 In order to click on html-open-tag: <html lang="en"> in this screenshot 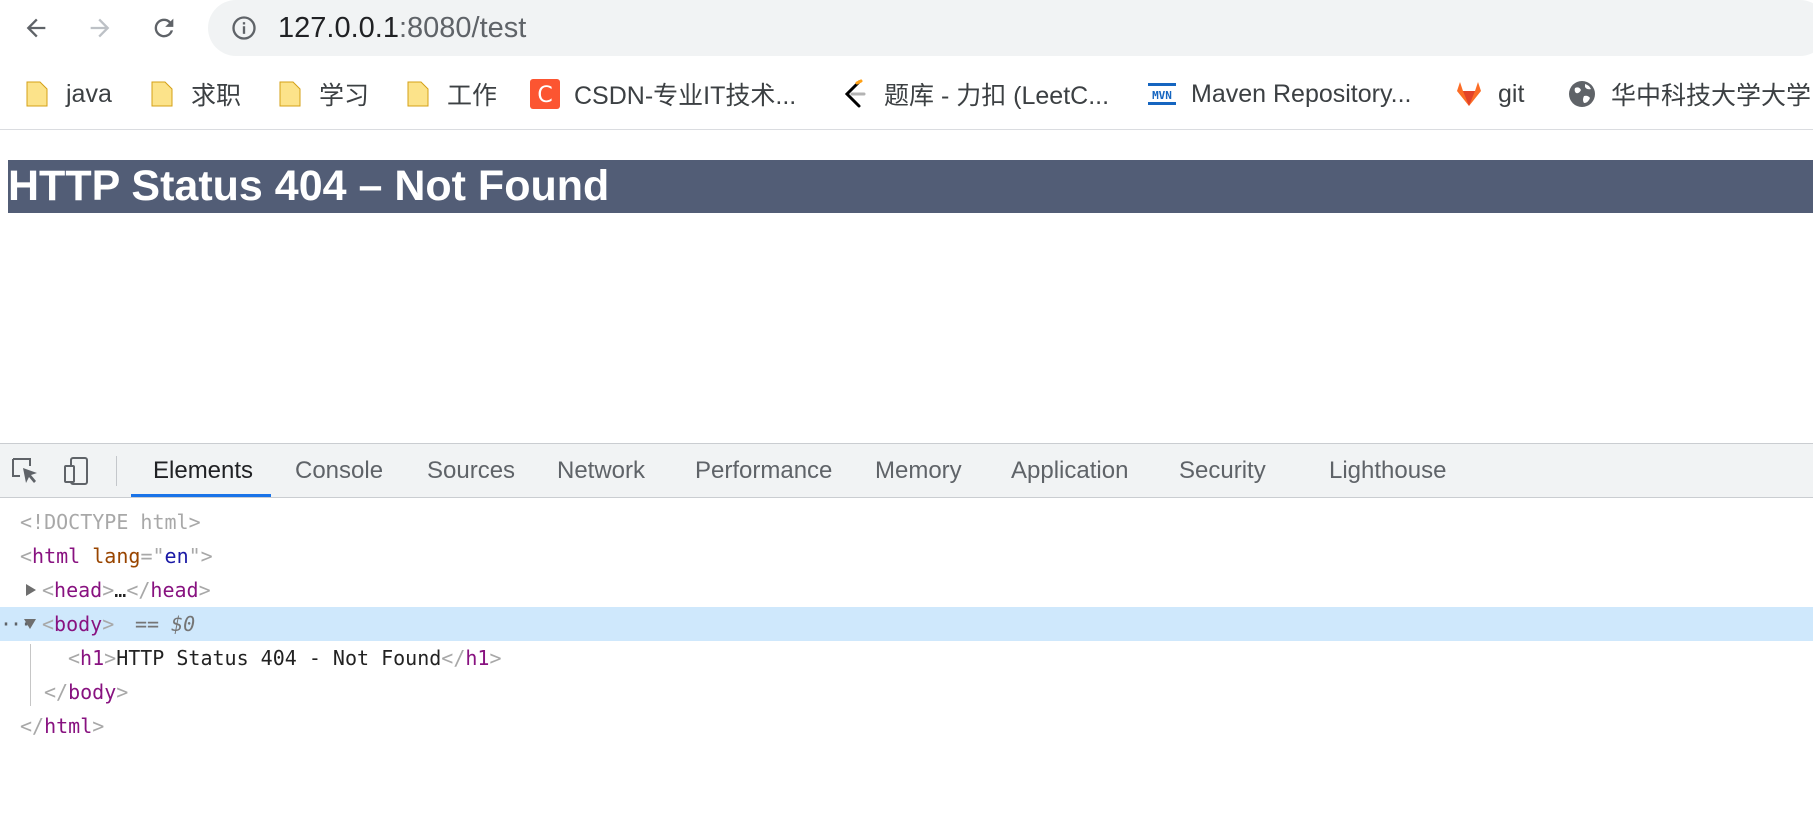, I will do `click(116, 556)`.